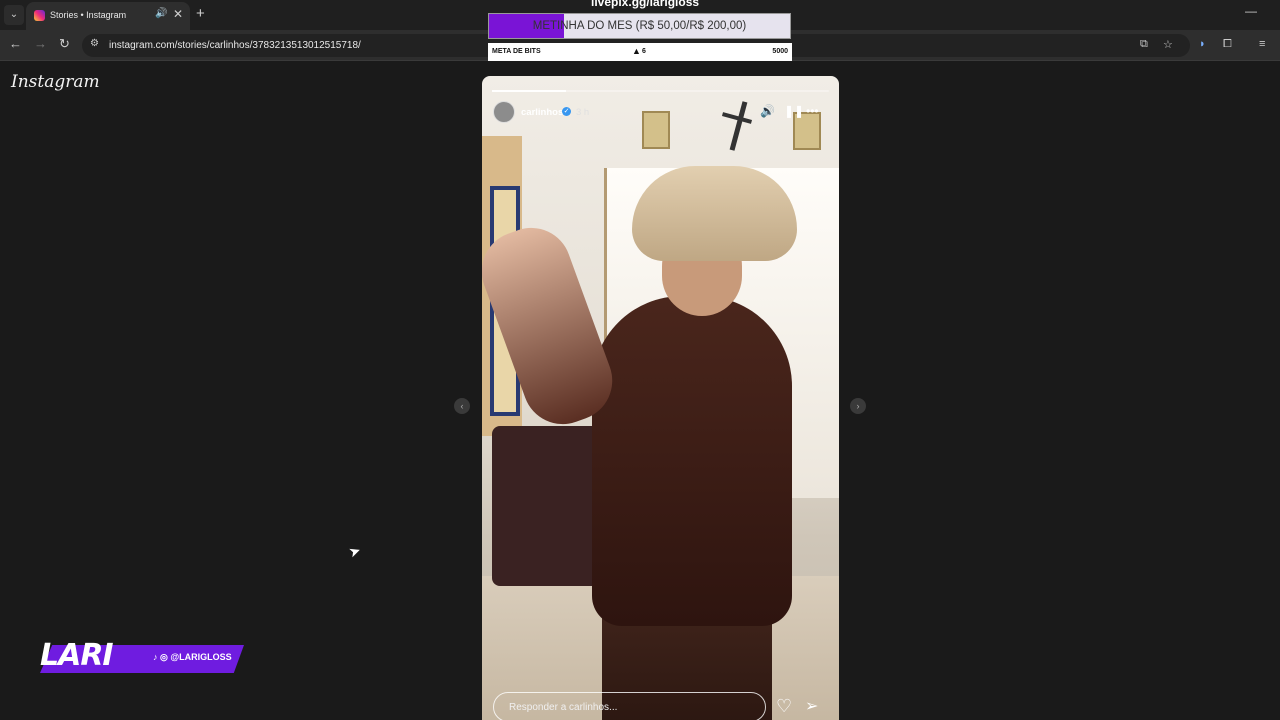  Describe the element at coordinates (201, 657) in the screenshot. I see `streamer-handle: @LARIGLOSS` at that location.